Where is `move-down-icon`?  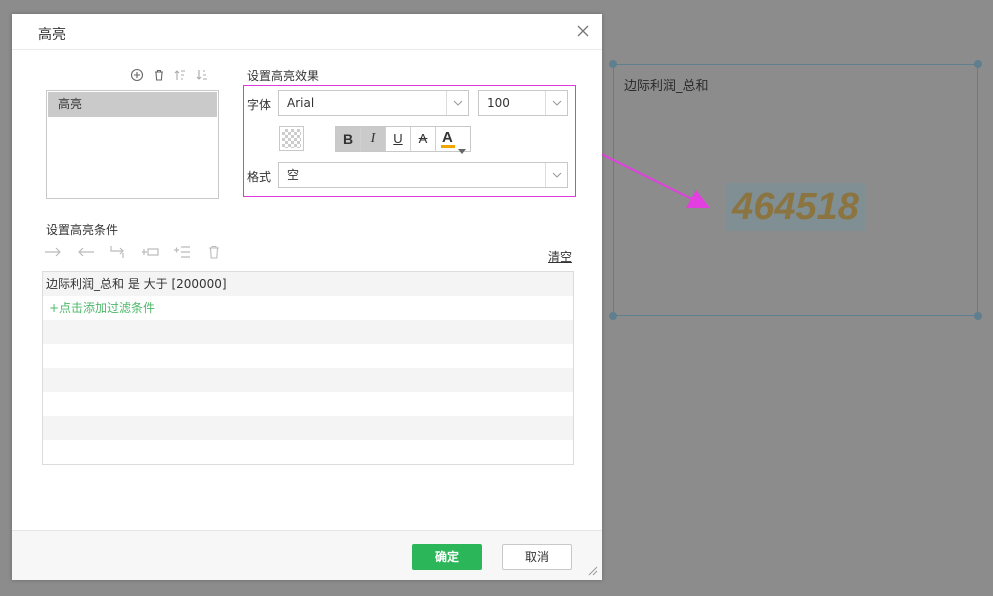
move-down-icon is located at coordinates (202, 75).